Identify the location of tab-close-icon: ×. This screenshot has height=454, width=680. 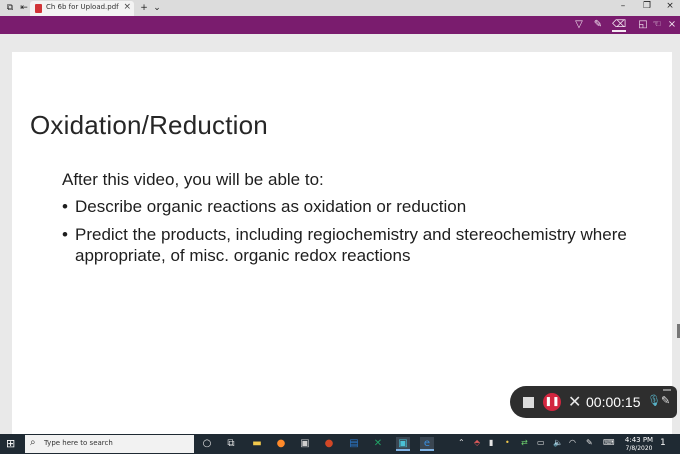
(127, 7).